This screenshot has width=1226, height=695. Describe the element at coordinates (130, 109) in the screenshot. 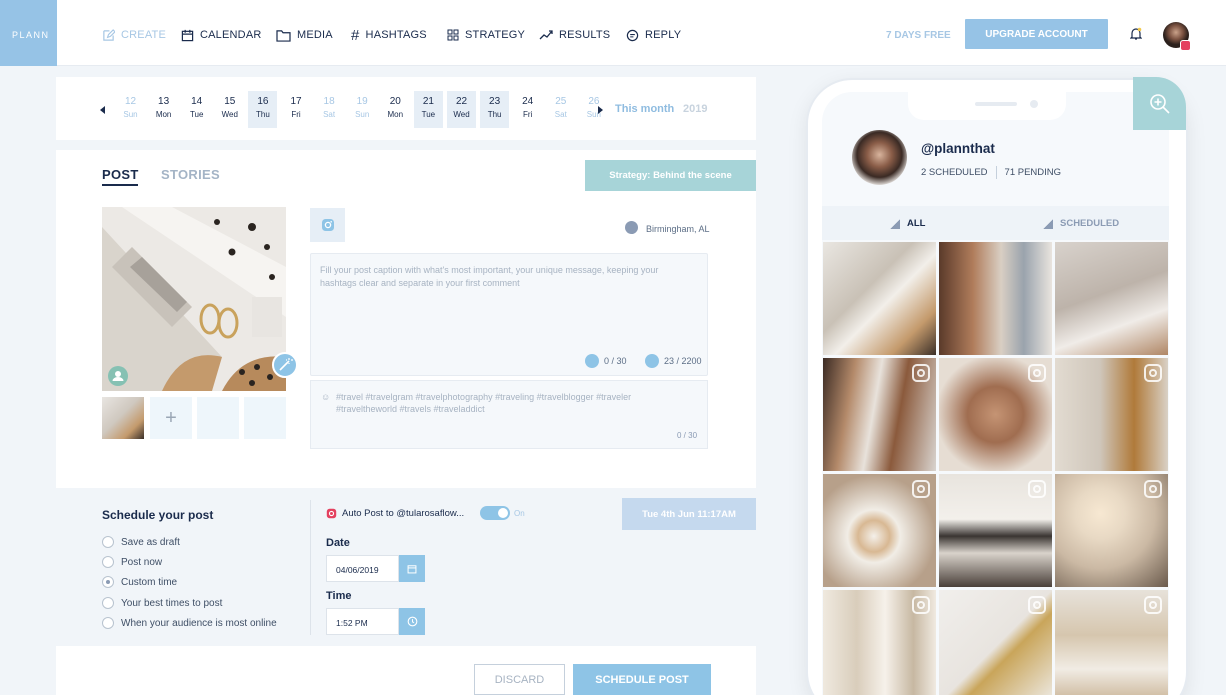

I see `day-cell: 12 Sun` at that location.